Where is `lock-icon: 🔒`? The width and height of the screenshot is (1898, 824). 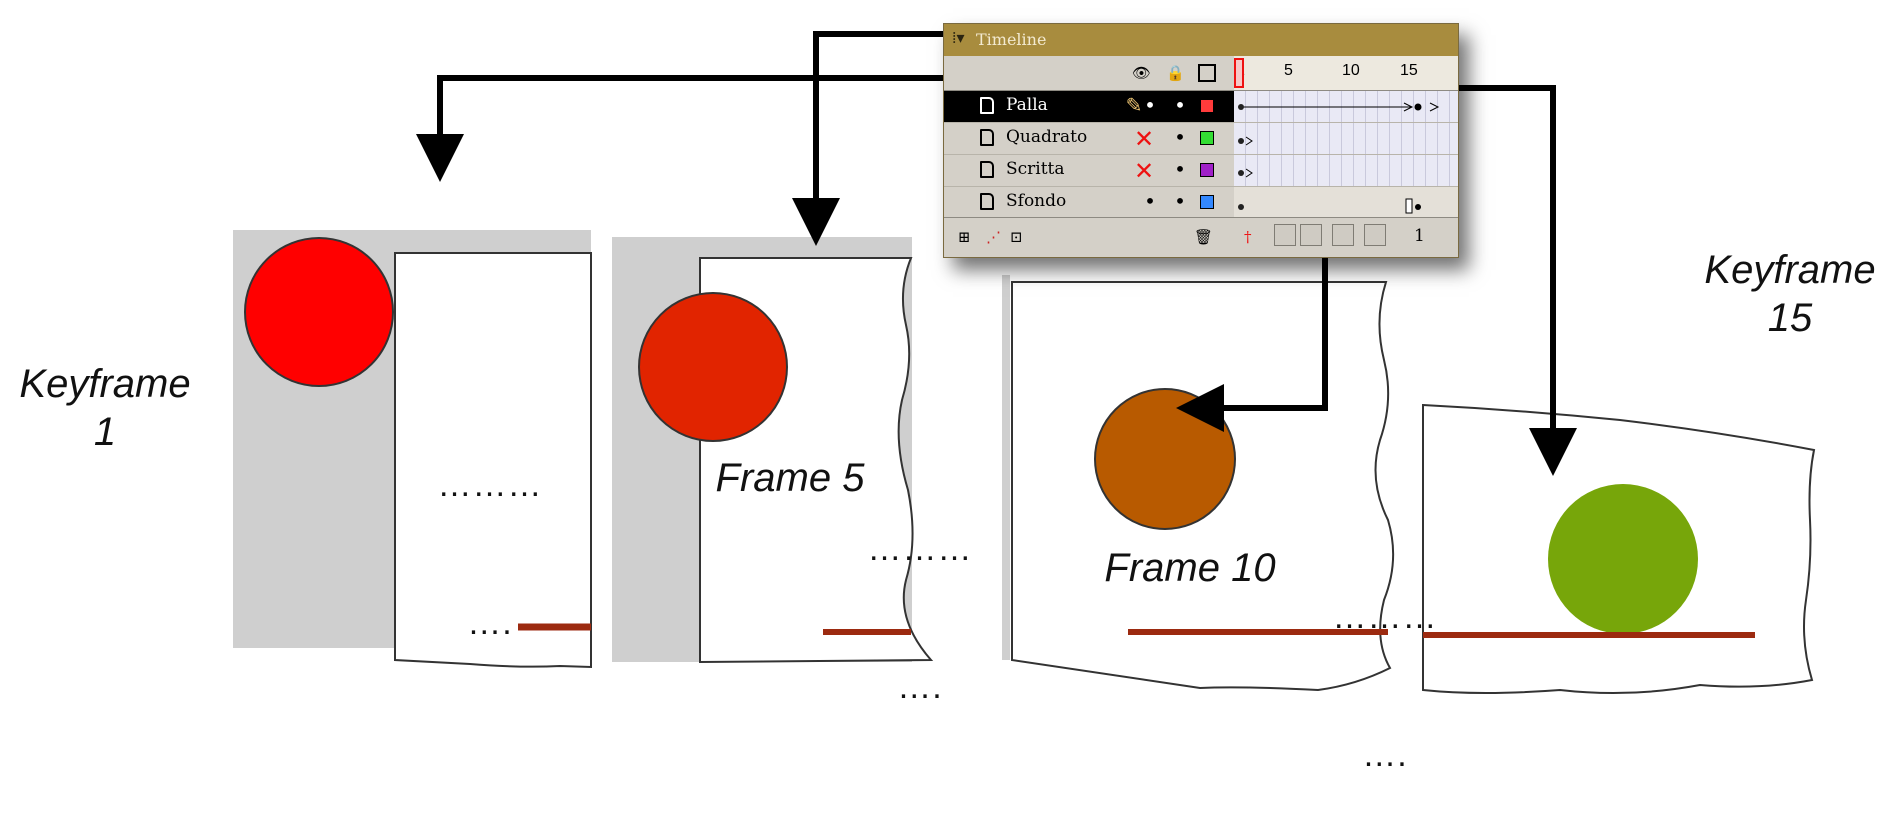
lock-icon: 🔒 is located at coordinates (1175, 73).